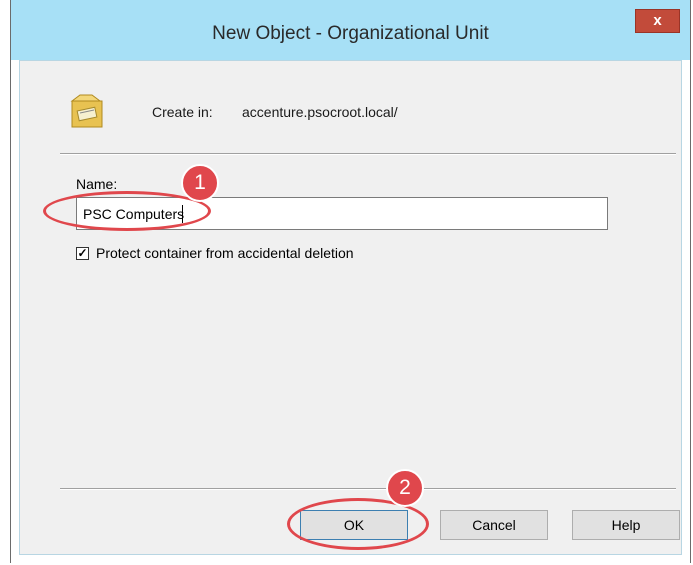 Image resolution: width=693 pixels, height=565 pixels. What do you see at coordinates (494, 525) in the screenshot?
I see `cancel-button: Cancel` at bounding box center [494, 525].